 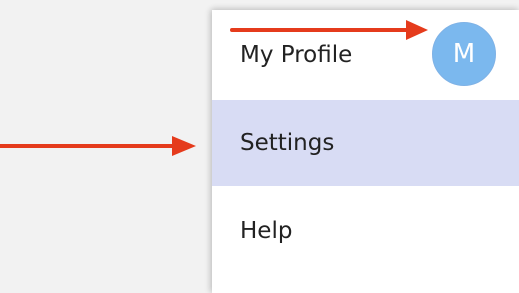 What do you see at coordinates (287, 143) in the screenshot?
I see `menu-item-label: Settings` at bounding box center [287, 143].